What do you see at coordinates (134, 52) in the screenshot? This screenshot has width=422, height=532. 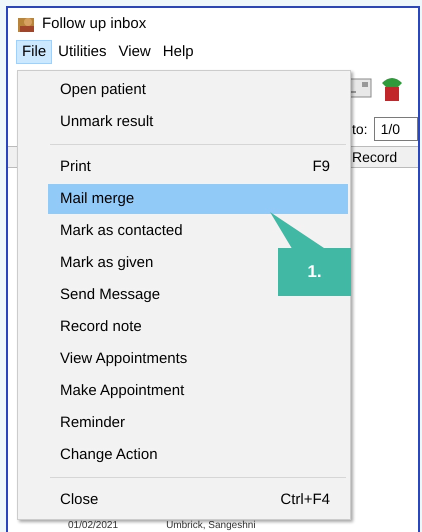 I see `menu-bar-item: View` at bounding box center [134, 52].